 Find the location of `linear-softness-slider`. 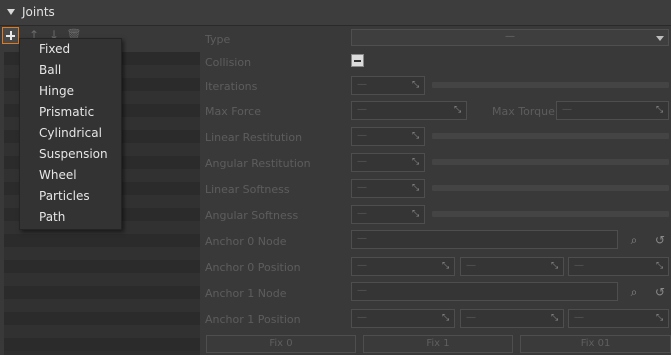

linear-softness-slider is located at coordinates (550, 188).